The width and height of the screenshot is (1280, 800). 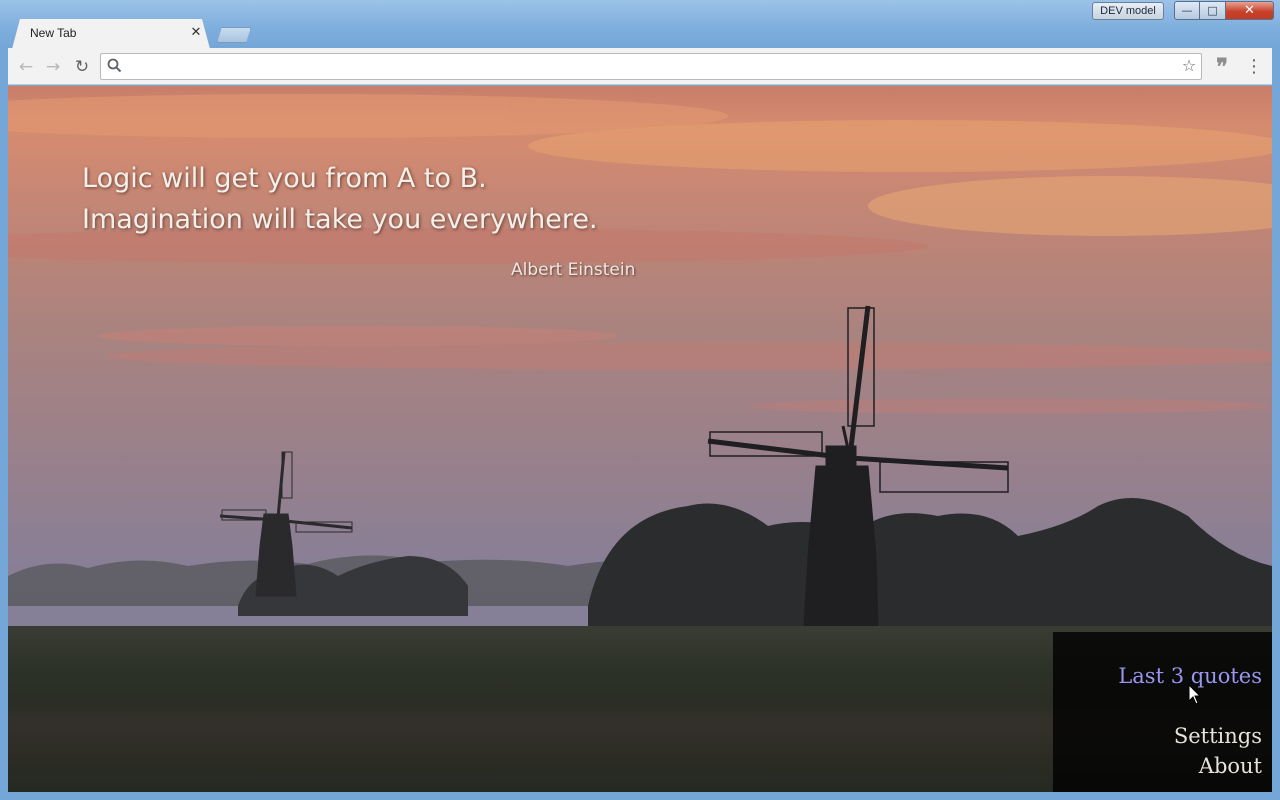 What do you see at coordinates (1128, 11) in the screenshot?
I see `dev-model-badge: DEV model` at bounding box center [1128, 11].